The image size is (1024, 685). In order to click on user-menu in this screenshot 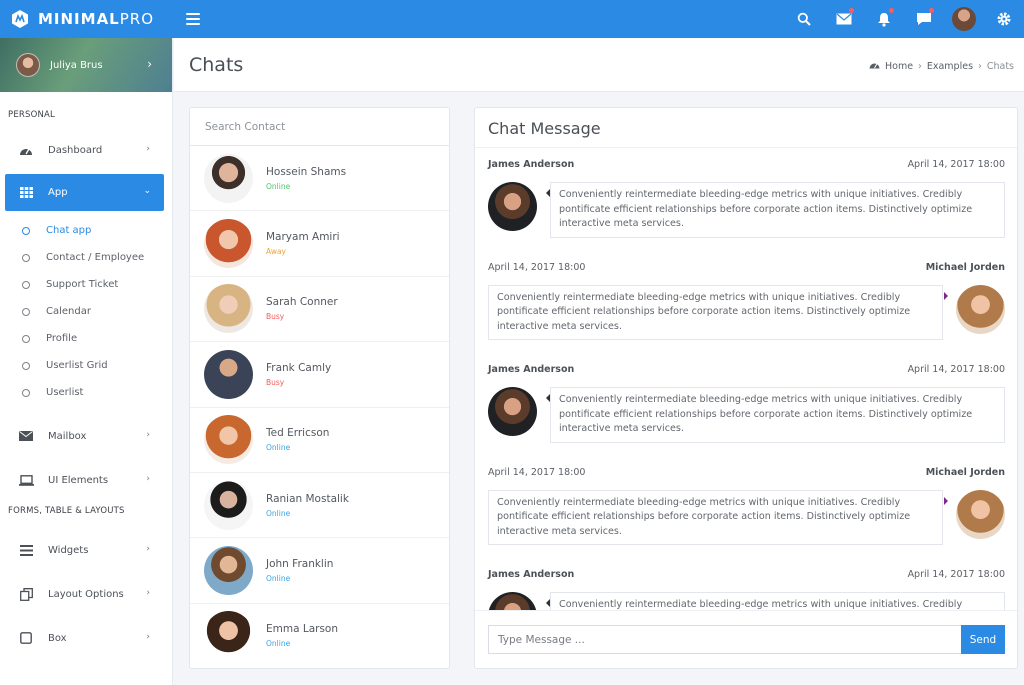, I will do `click(964, 19)`.